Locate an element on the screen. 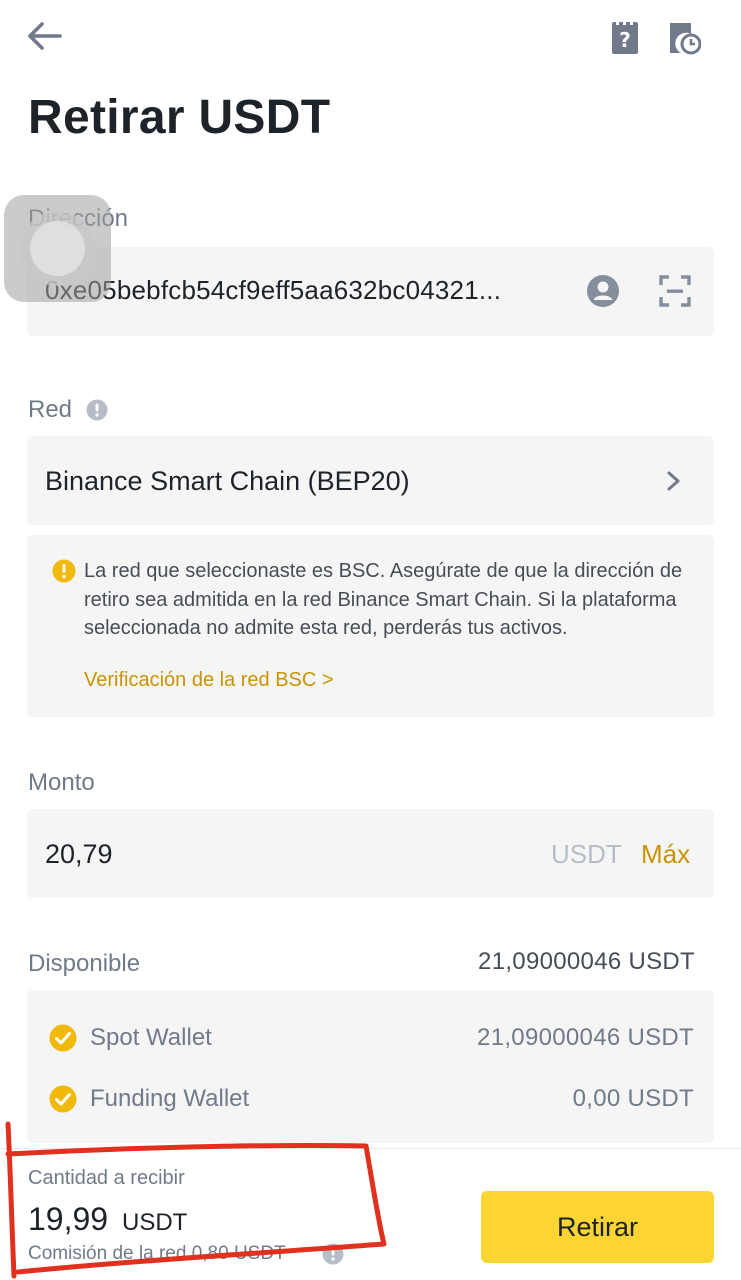 The width and height of the screenshot is (741, 1280). back-button is located at coordinates (44, 36).